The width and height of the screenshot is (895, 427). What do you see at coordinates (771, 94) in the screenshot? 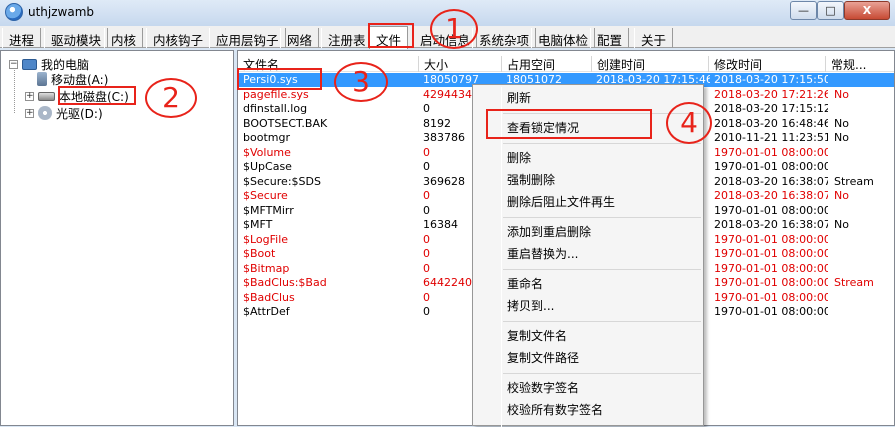
I see `cell-modified: 2018-03-20 17:21:26` at bounding box center [771, 94].